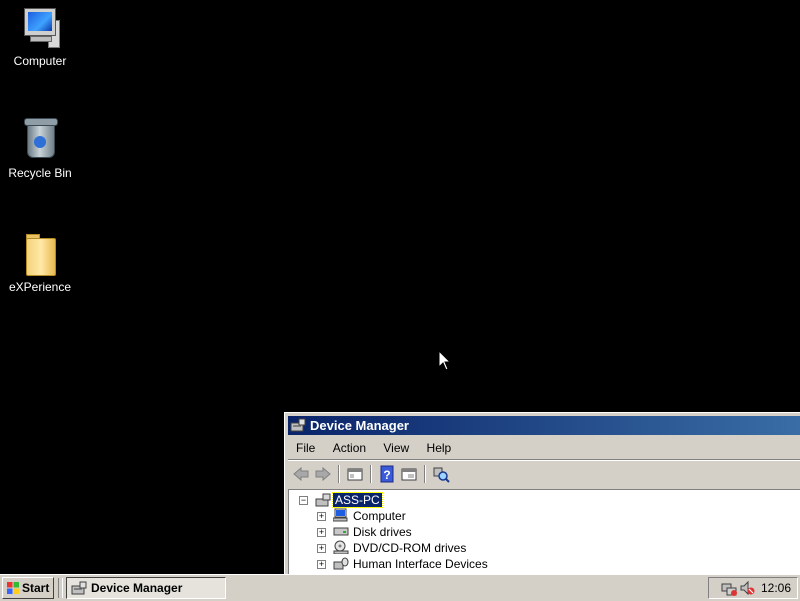 Image resolution: width=800 pixels, height=601 pixels. I want to click on forward-icon, so click(323, 474).